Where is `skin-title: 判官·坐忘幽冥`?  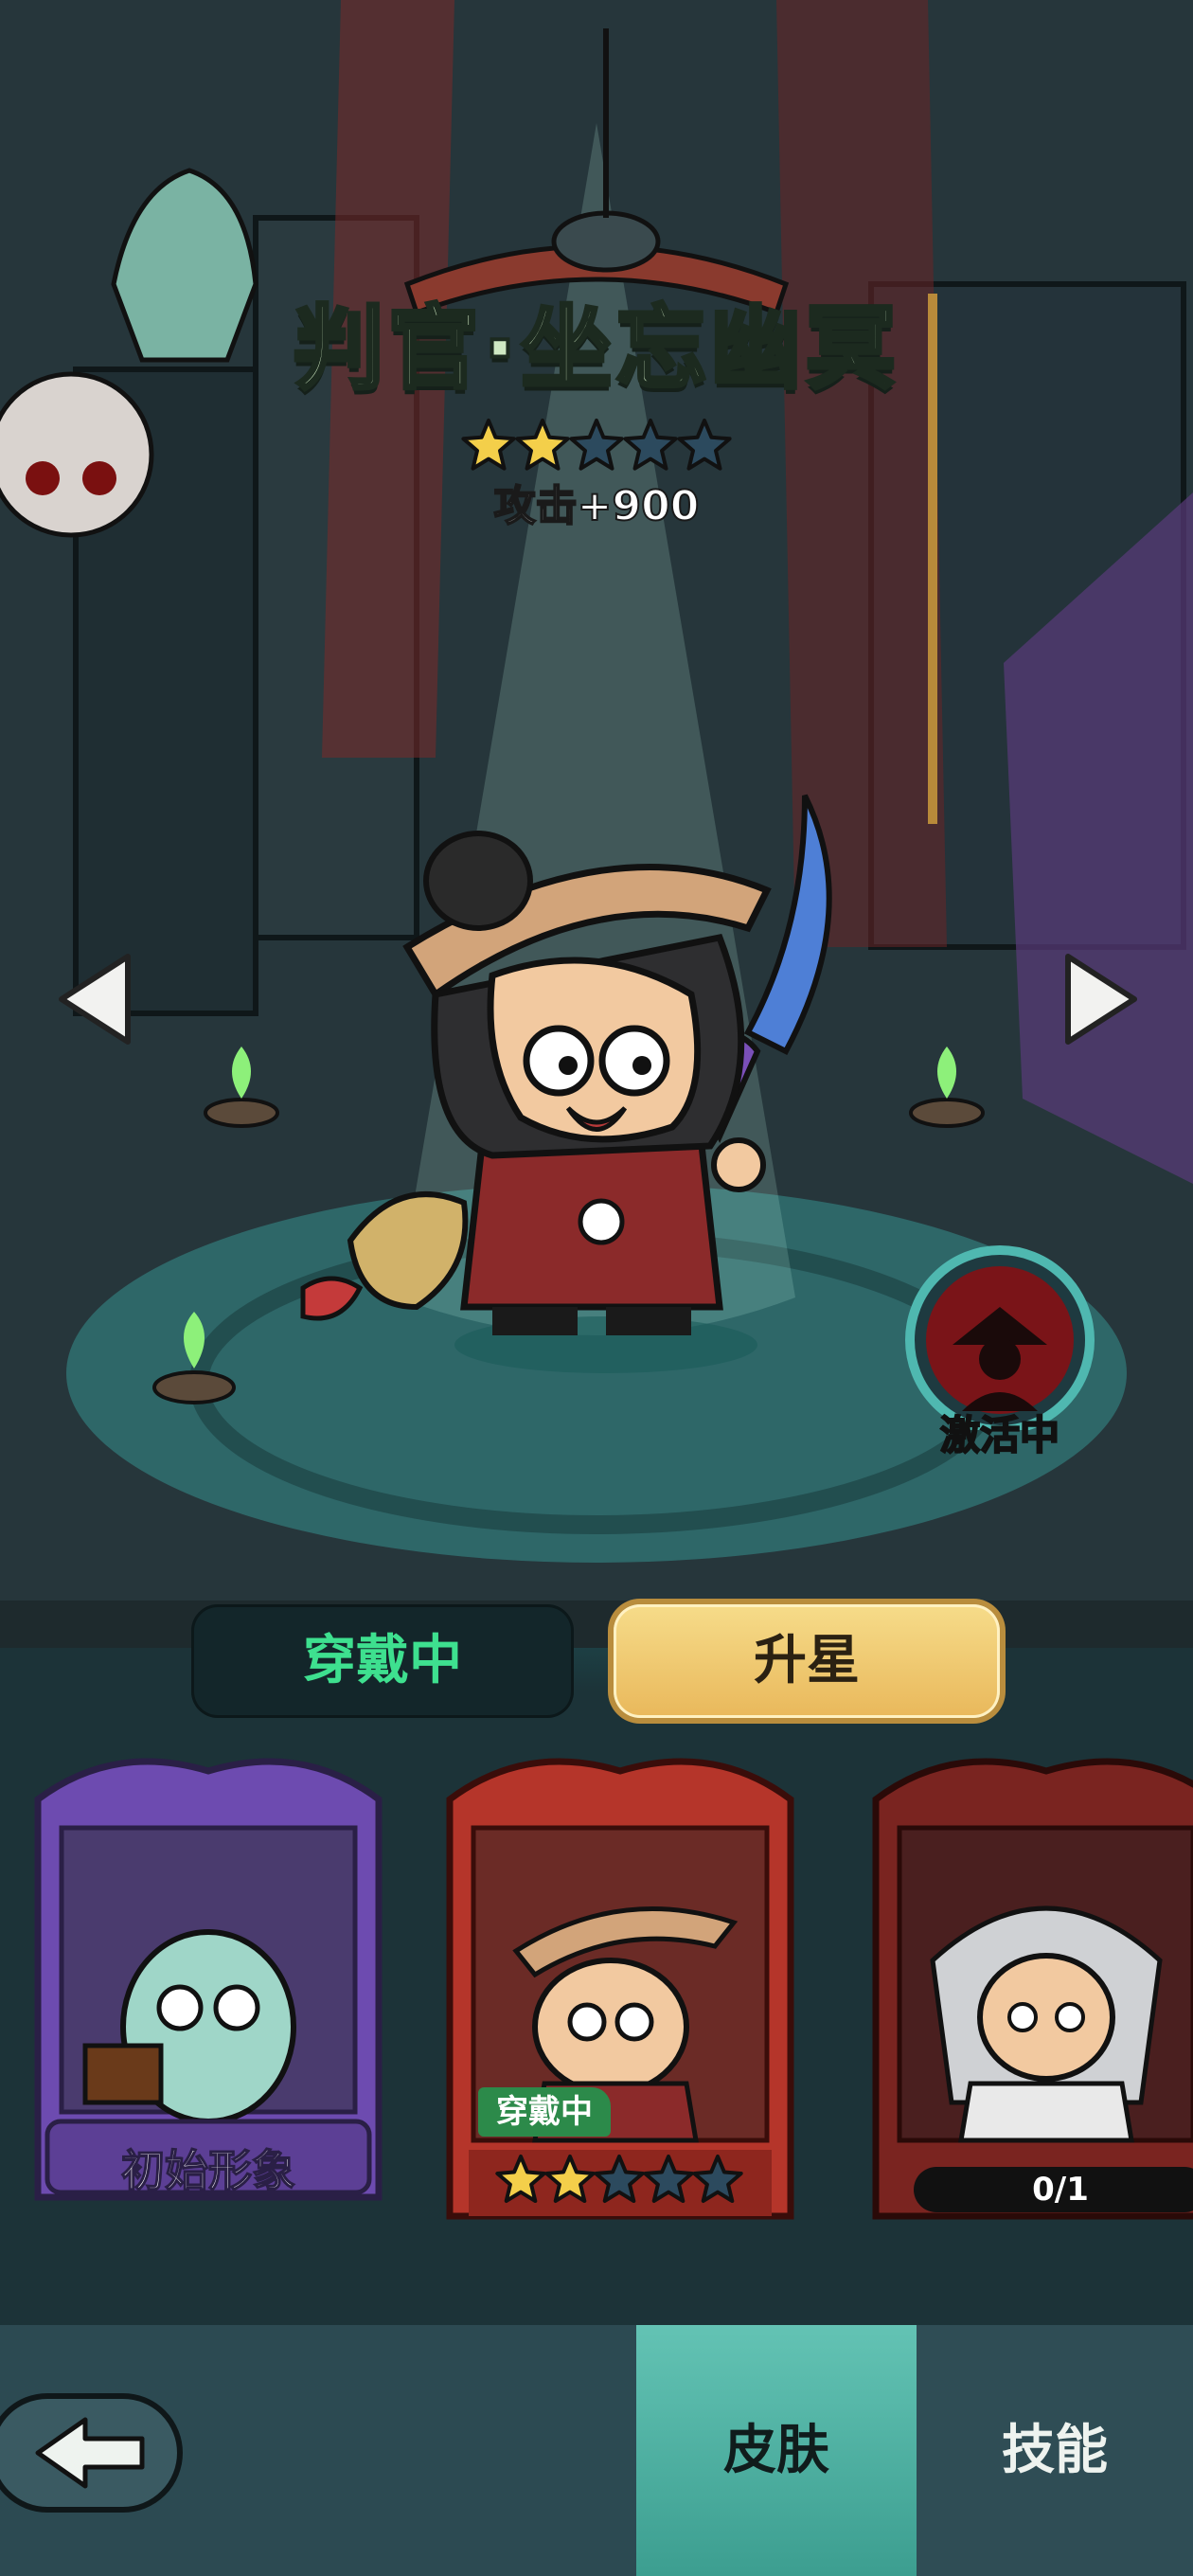
skin-title: 判官·坐忘幽冥 is located at coordinates (596, 348).